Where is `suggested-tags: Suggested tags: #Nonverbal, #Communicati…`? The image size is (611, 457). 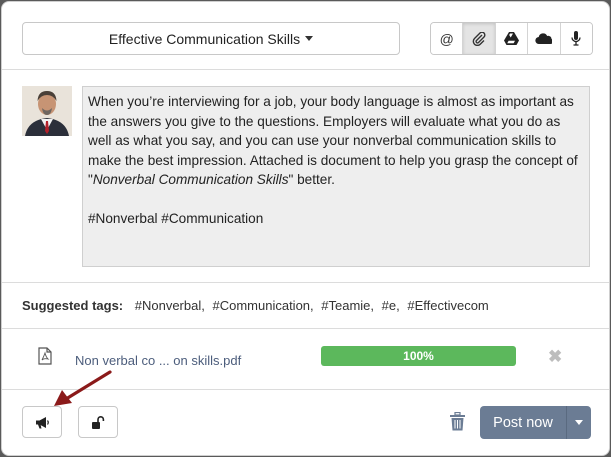 suggested-tags: Suggested tags: #Nonverbal, #Communicati… is located at coordinates (257, 305).